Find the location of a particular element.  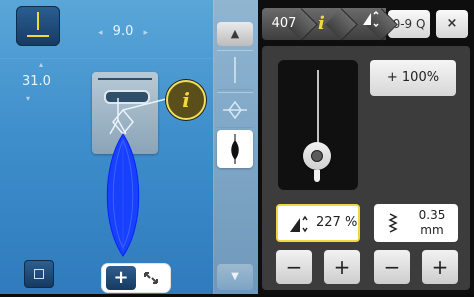

slider-handle-tail is located at coordinates (317, 176).